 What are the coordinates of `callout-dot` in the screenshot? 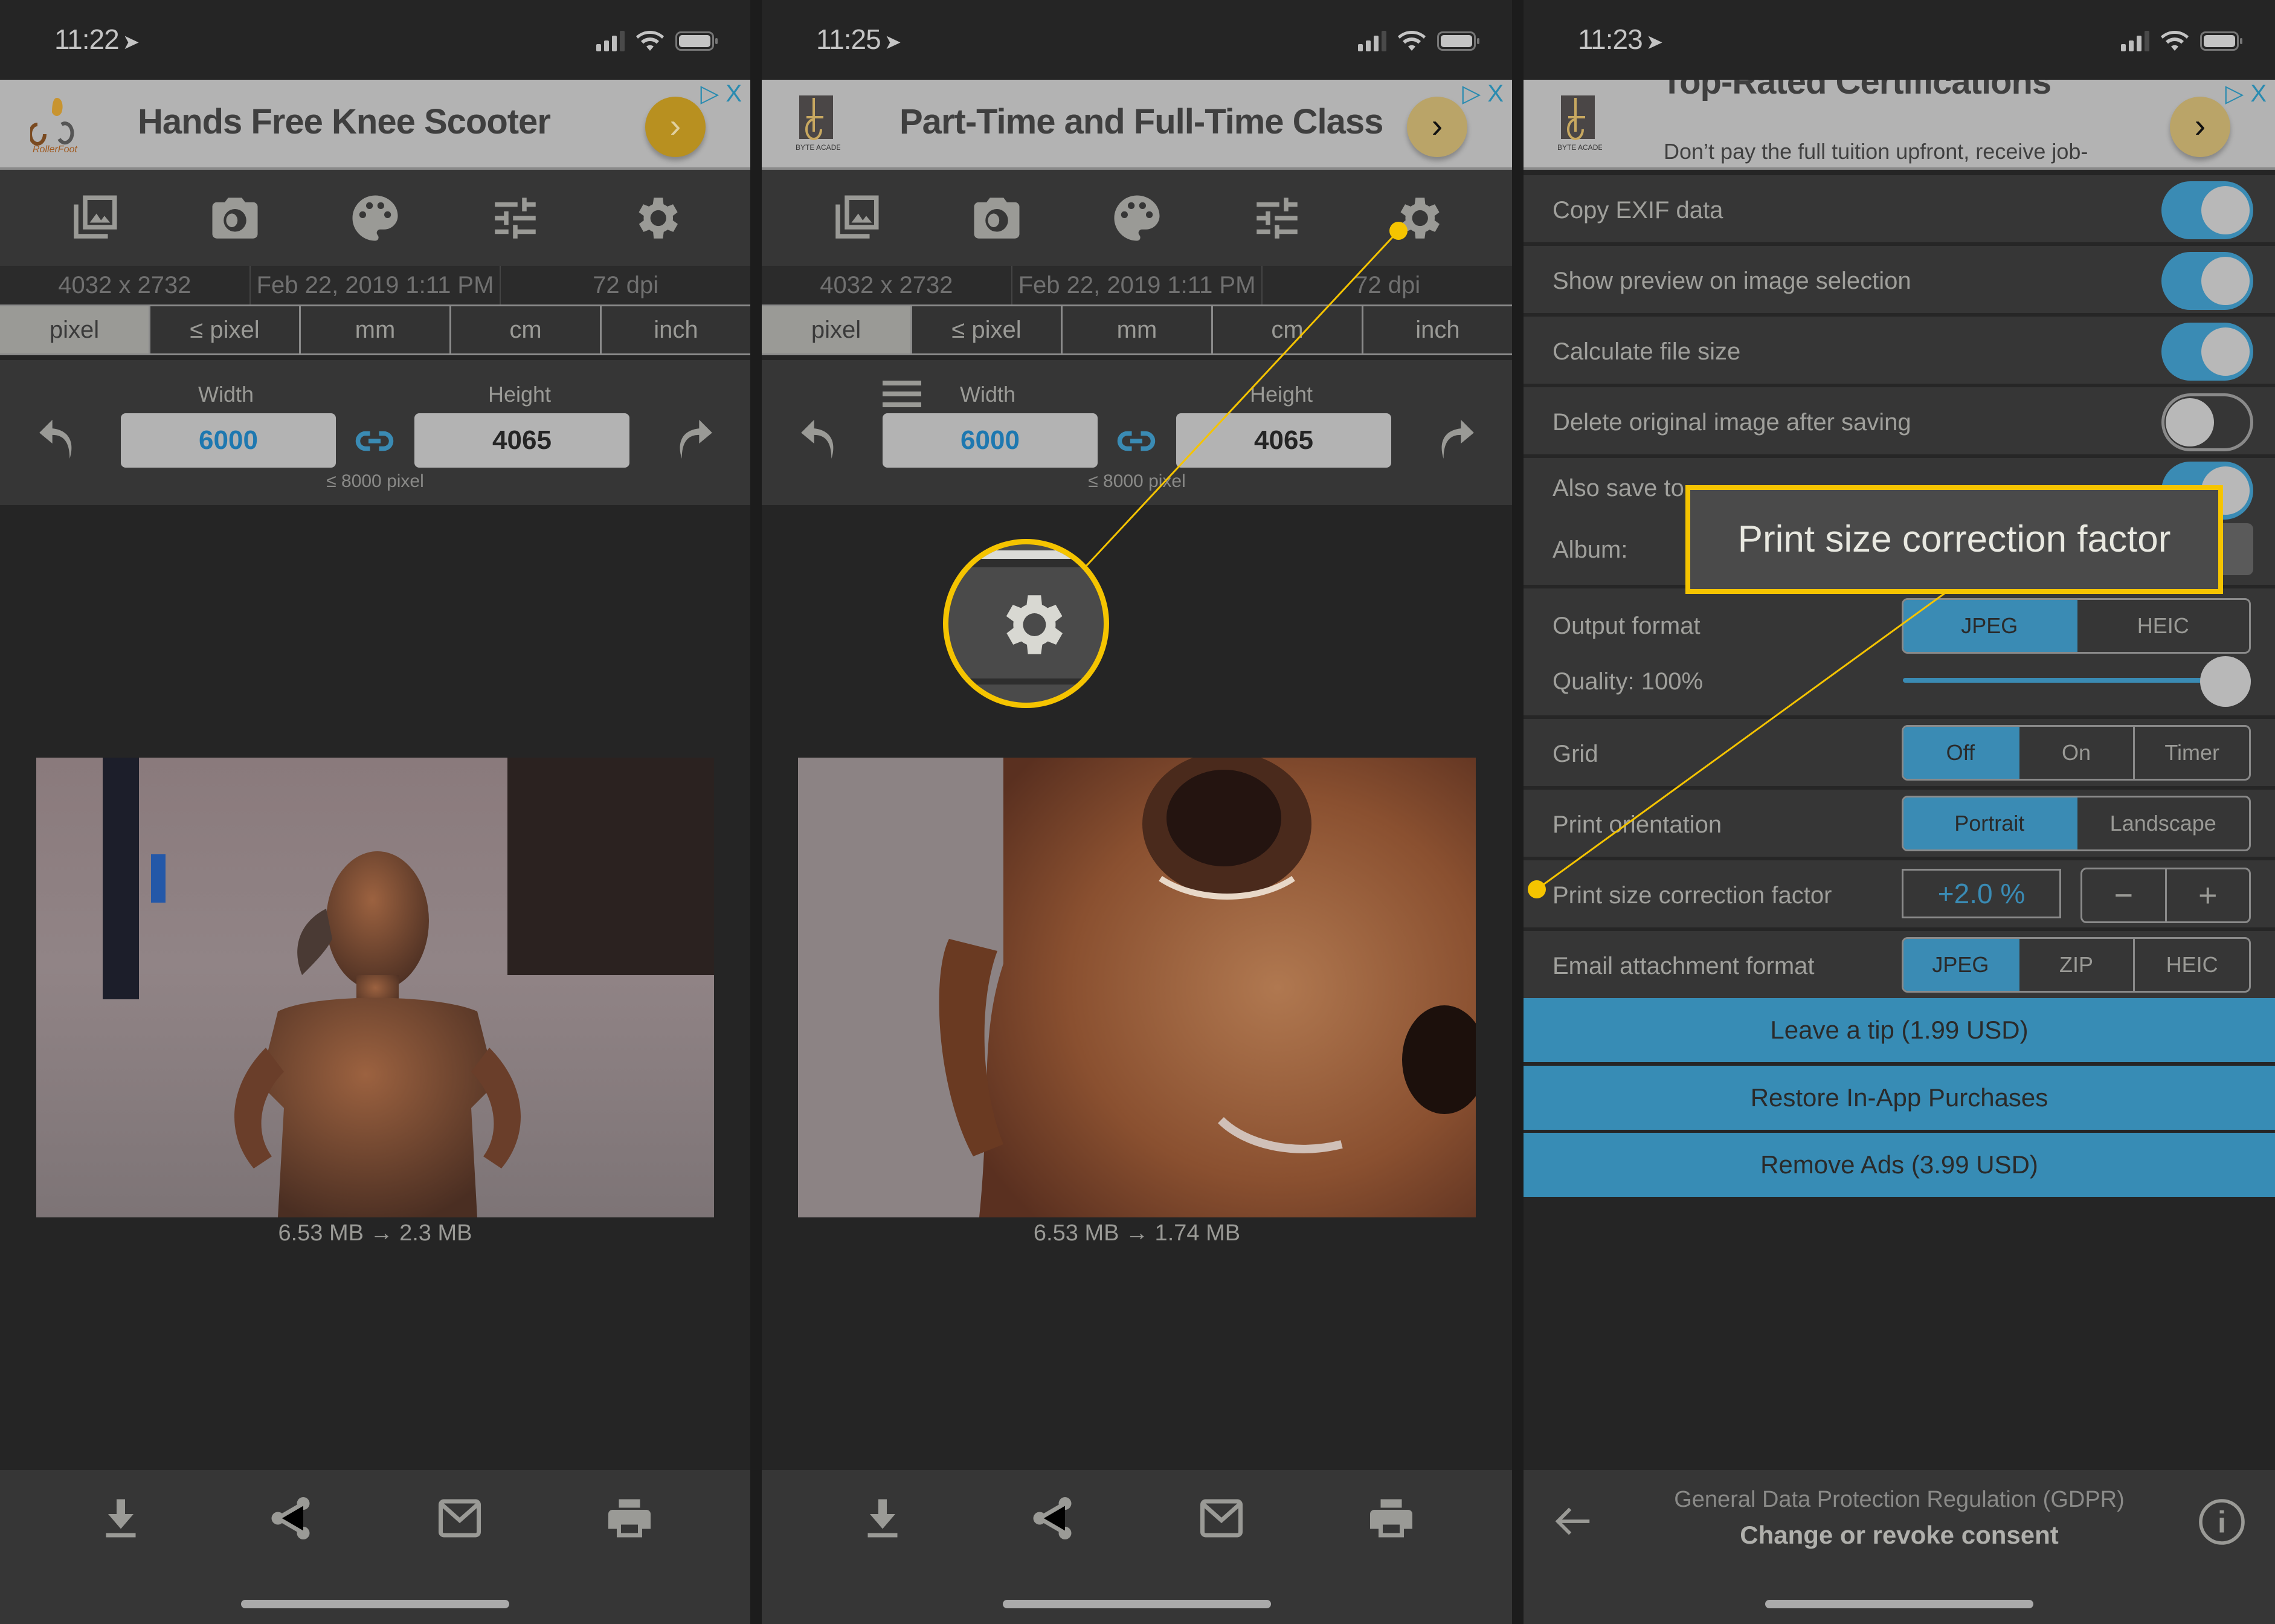 It's located at (1537, 889).